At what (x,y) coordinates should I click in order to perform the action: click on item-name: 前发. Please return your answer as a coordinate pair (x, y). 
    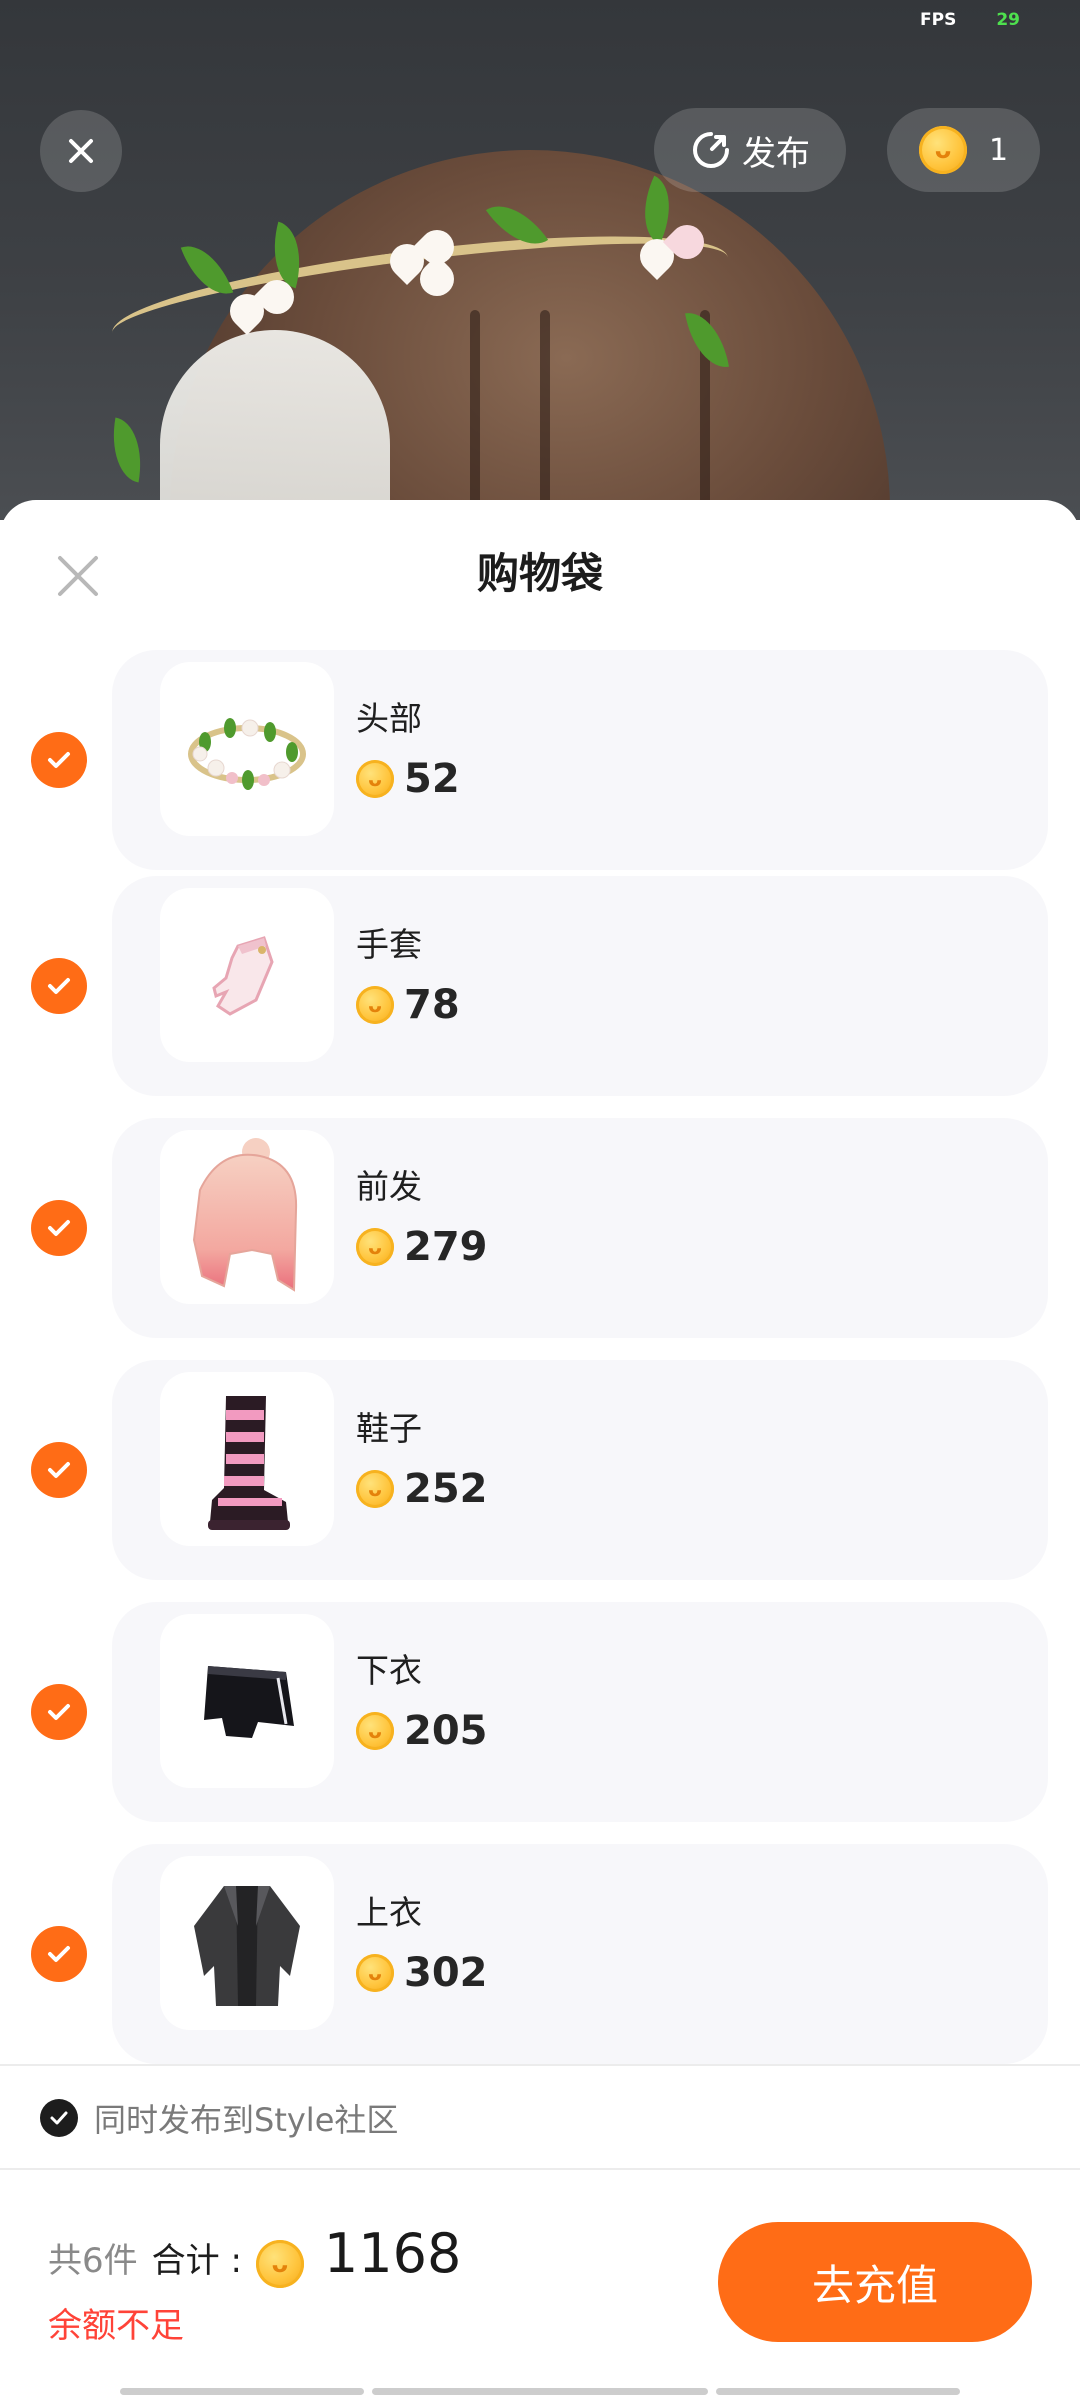
    Looking at the image, I should click on (389, 1186).